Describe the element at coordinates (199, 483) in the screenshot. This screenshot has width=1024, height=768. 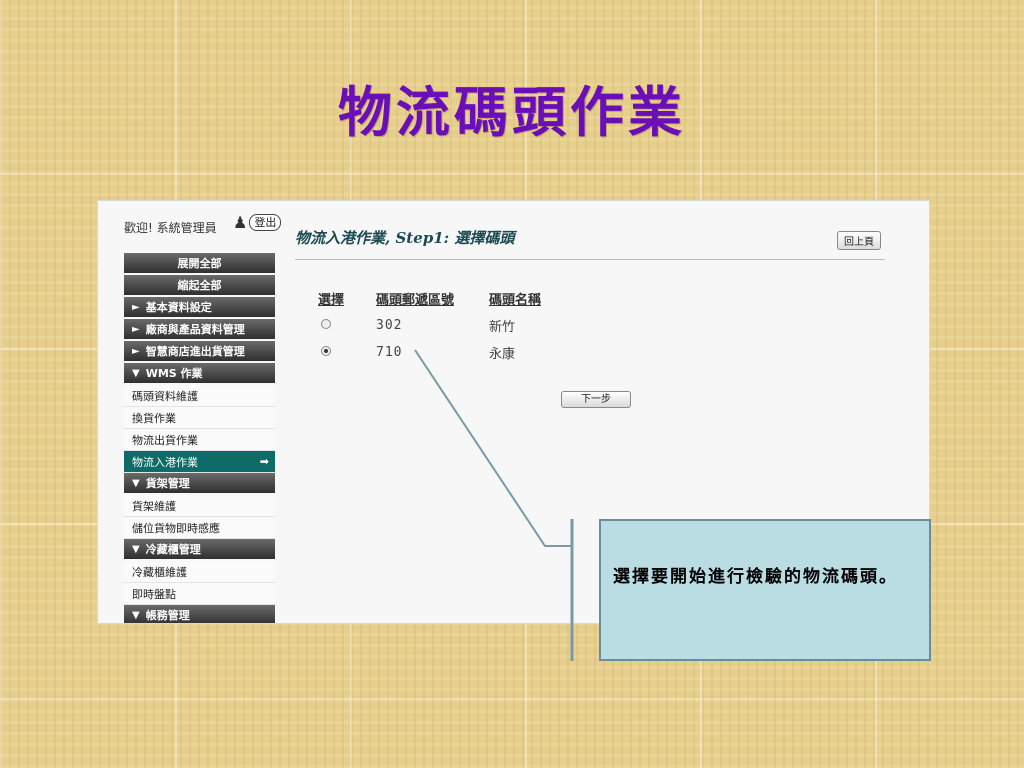
I see `sidebar-section-shelf: ▼ 貨架管理` at that location.